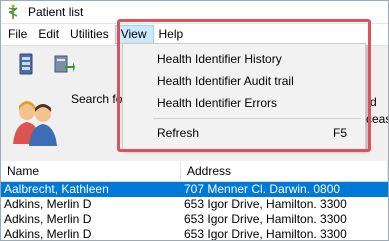 This screenshot has width=389, height=241. Describe the element at coordinates (56, 12) in the screenshot. I see `window-title: Patient list` at that location.